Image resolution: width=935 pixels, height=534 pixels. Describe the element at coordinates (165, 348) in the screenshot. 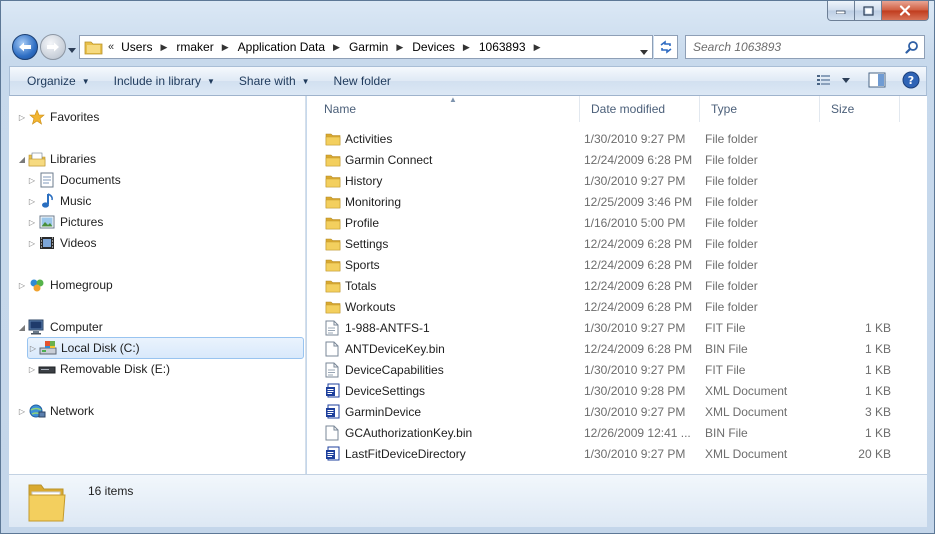

I see `tree-item-local-disk: ▷ Local Disk (C:)` at that location.